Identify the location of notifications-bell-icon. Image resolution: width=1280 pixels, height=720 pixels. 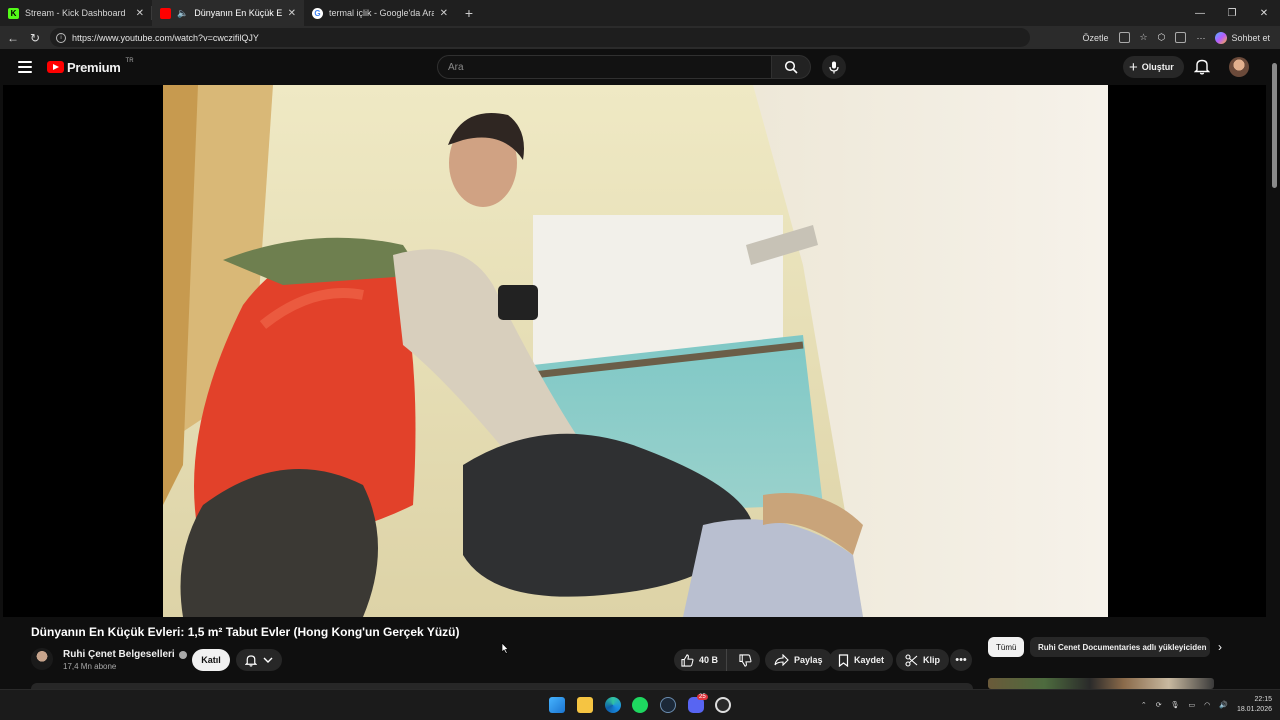
(1202, 66).